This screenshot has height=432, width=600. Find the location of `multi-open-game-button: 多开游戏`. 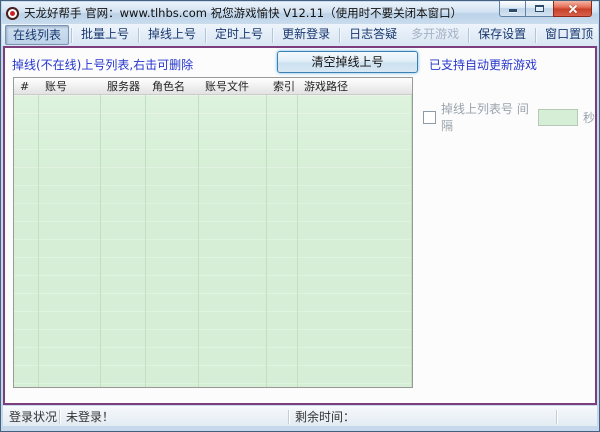

multi-open-game-button: 多开游戏 is located at coordinates (435, 34).